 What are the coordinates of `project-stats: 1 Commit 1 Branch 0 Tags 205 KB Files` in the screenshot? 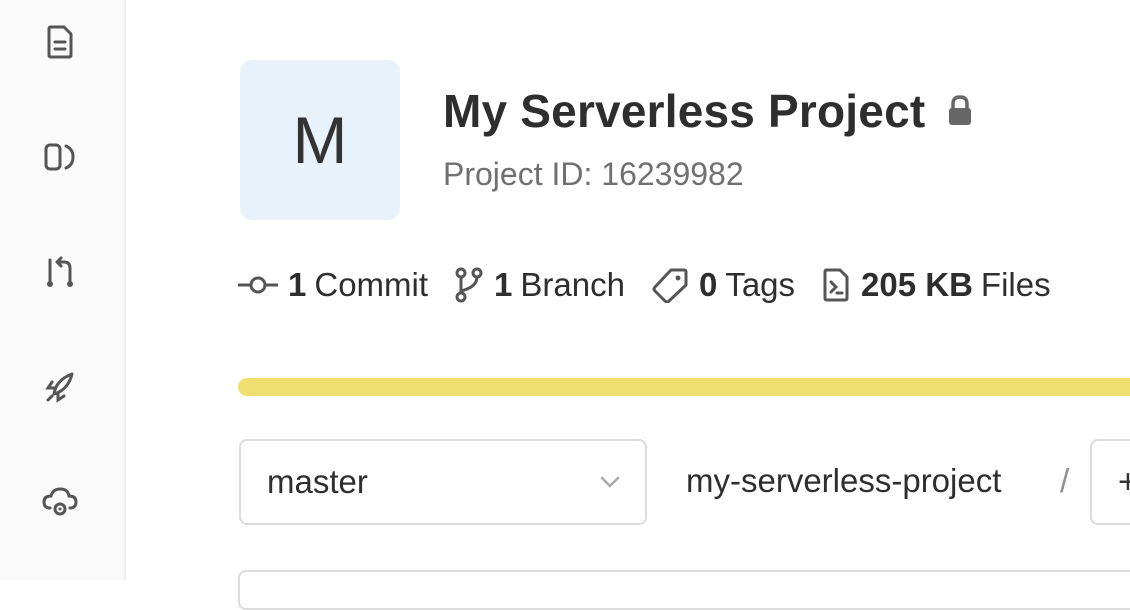 It's located at (657, 285).